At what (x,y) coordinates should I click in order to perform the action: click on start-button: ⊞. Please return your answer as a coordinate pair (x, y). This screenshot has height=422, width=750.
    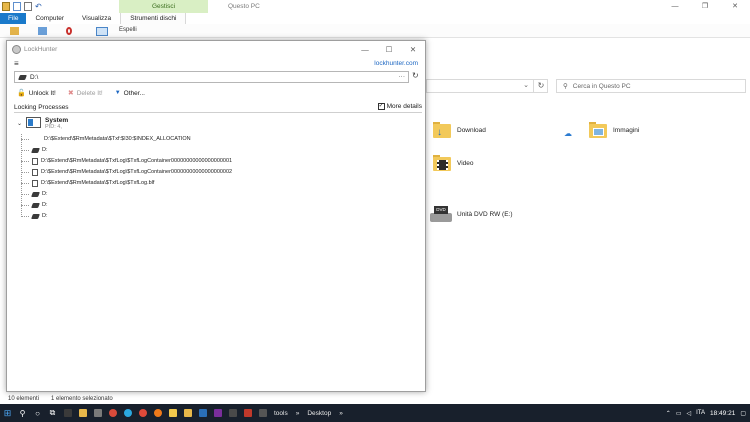
    Looking at the image, I should click on (7, 413).